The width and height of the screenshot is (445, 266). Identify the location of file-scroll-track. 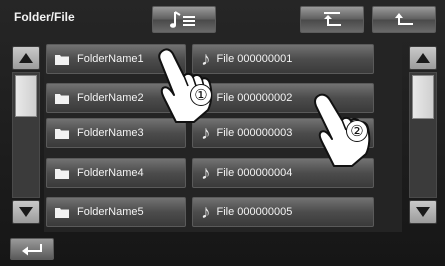
(423, 135).